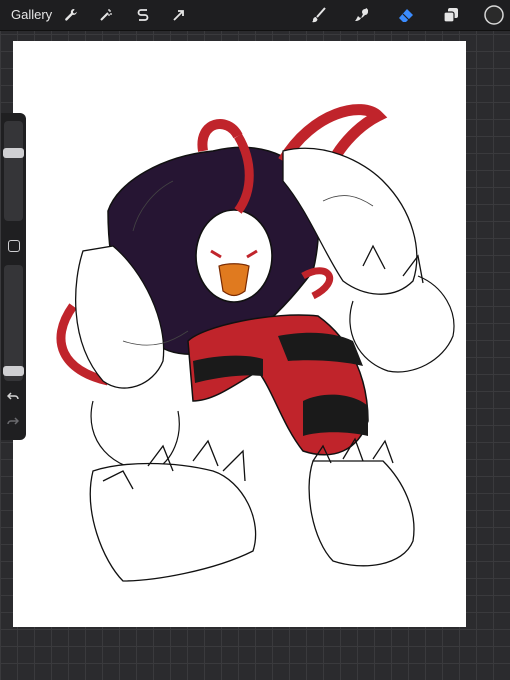 The height and width of the screenshot is (680, 510). What do you see at coordinates (13, 153) in the screenshot?
I see `brush-size-knob` at bounding box center [13, 153].